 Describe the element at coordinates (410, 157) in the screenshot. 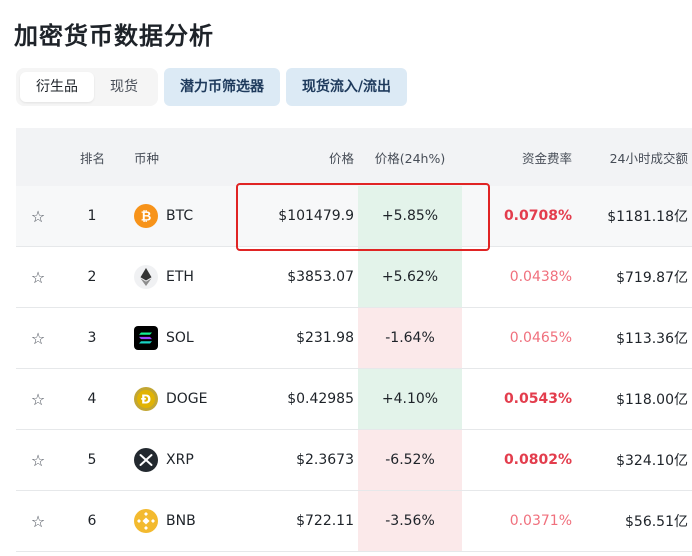

I see `header-change: 价格(24h%)` at that location.